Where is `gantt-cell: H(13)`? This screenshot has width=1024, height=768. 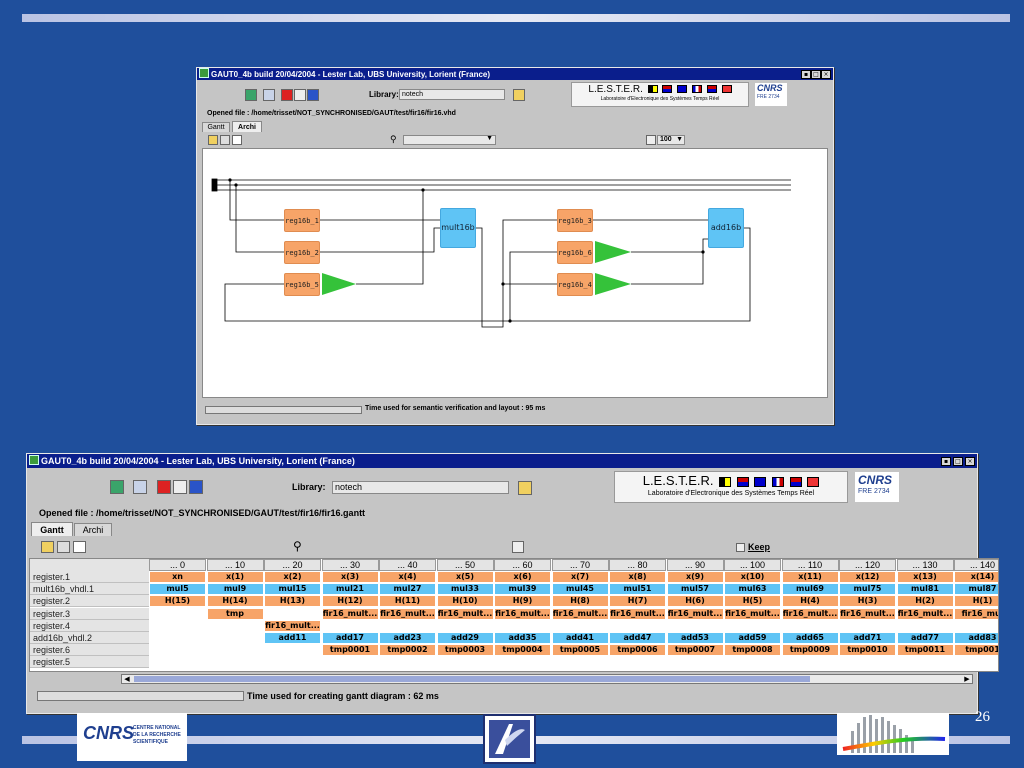 gantt-cell: H(13) is located at coordinates (292, 601).